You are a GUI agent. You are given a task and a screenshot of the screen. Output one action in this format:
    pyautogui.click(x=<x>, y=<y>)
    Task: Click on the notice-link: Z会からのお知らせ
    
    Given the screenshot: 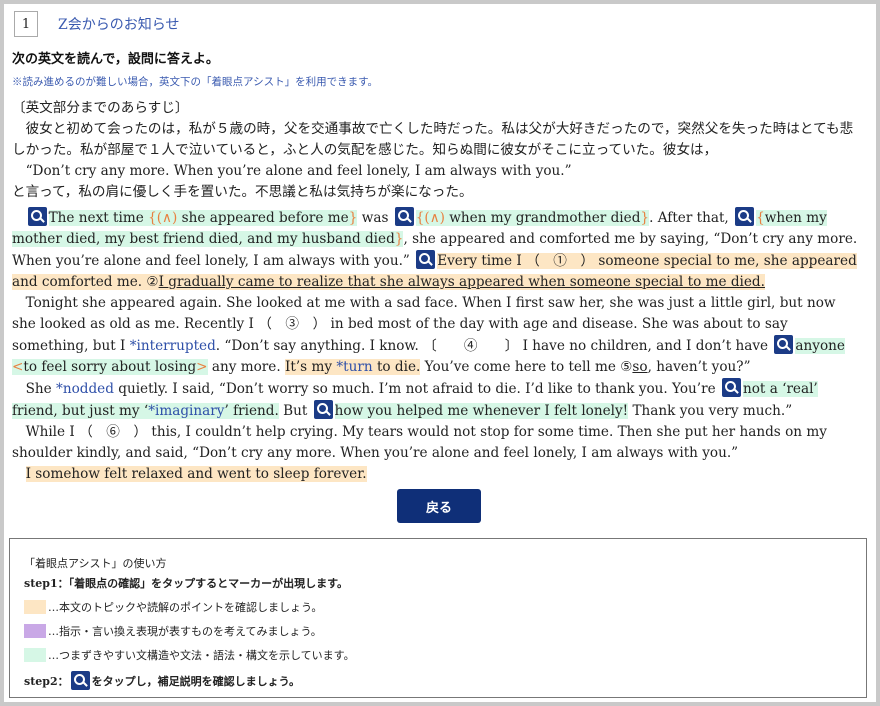 What is the action you would take?
    pyautogui.click(x=118, y=24)
    